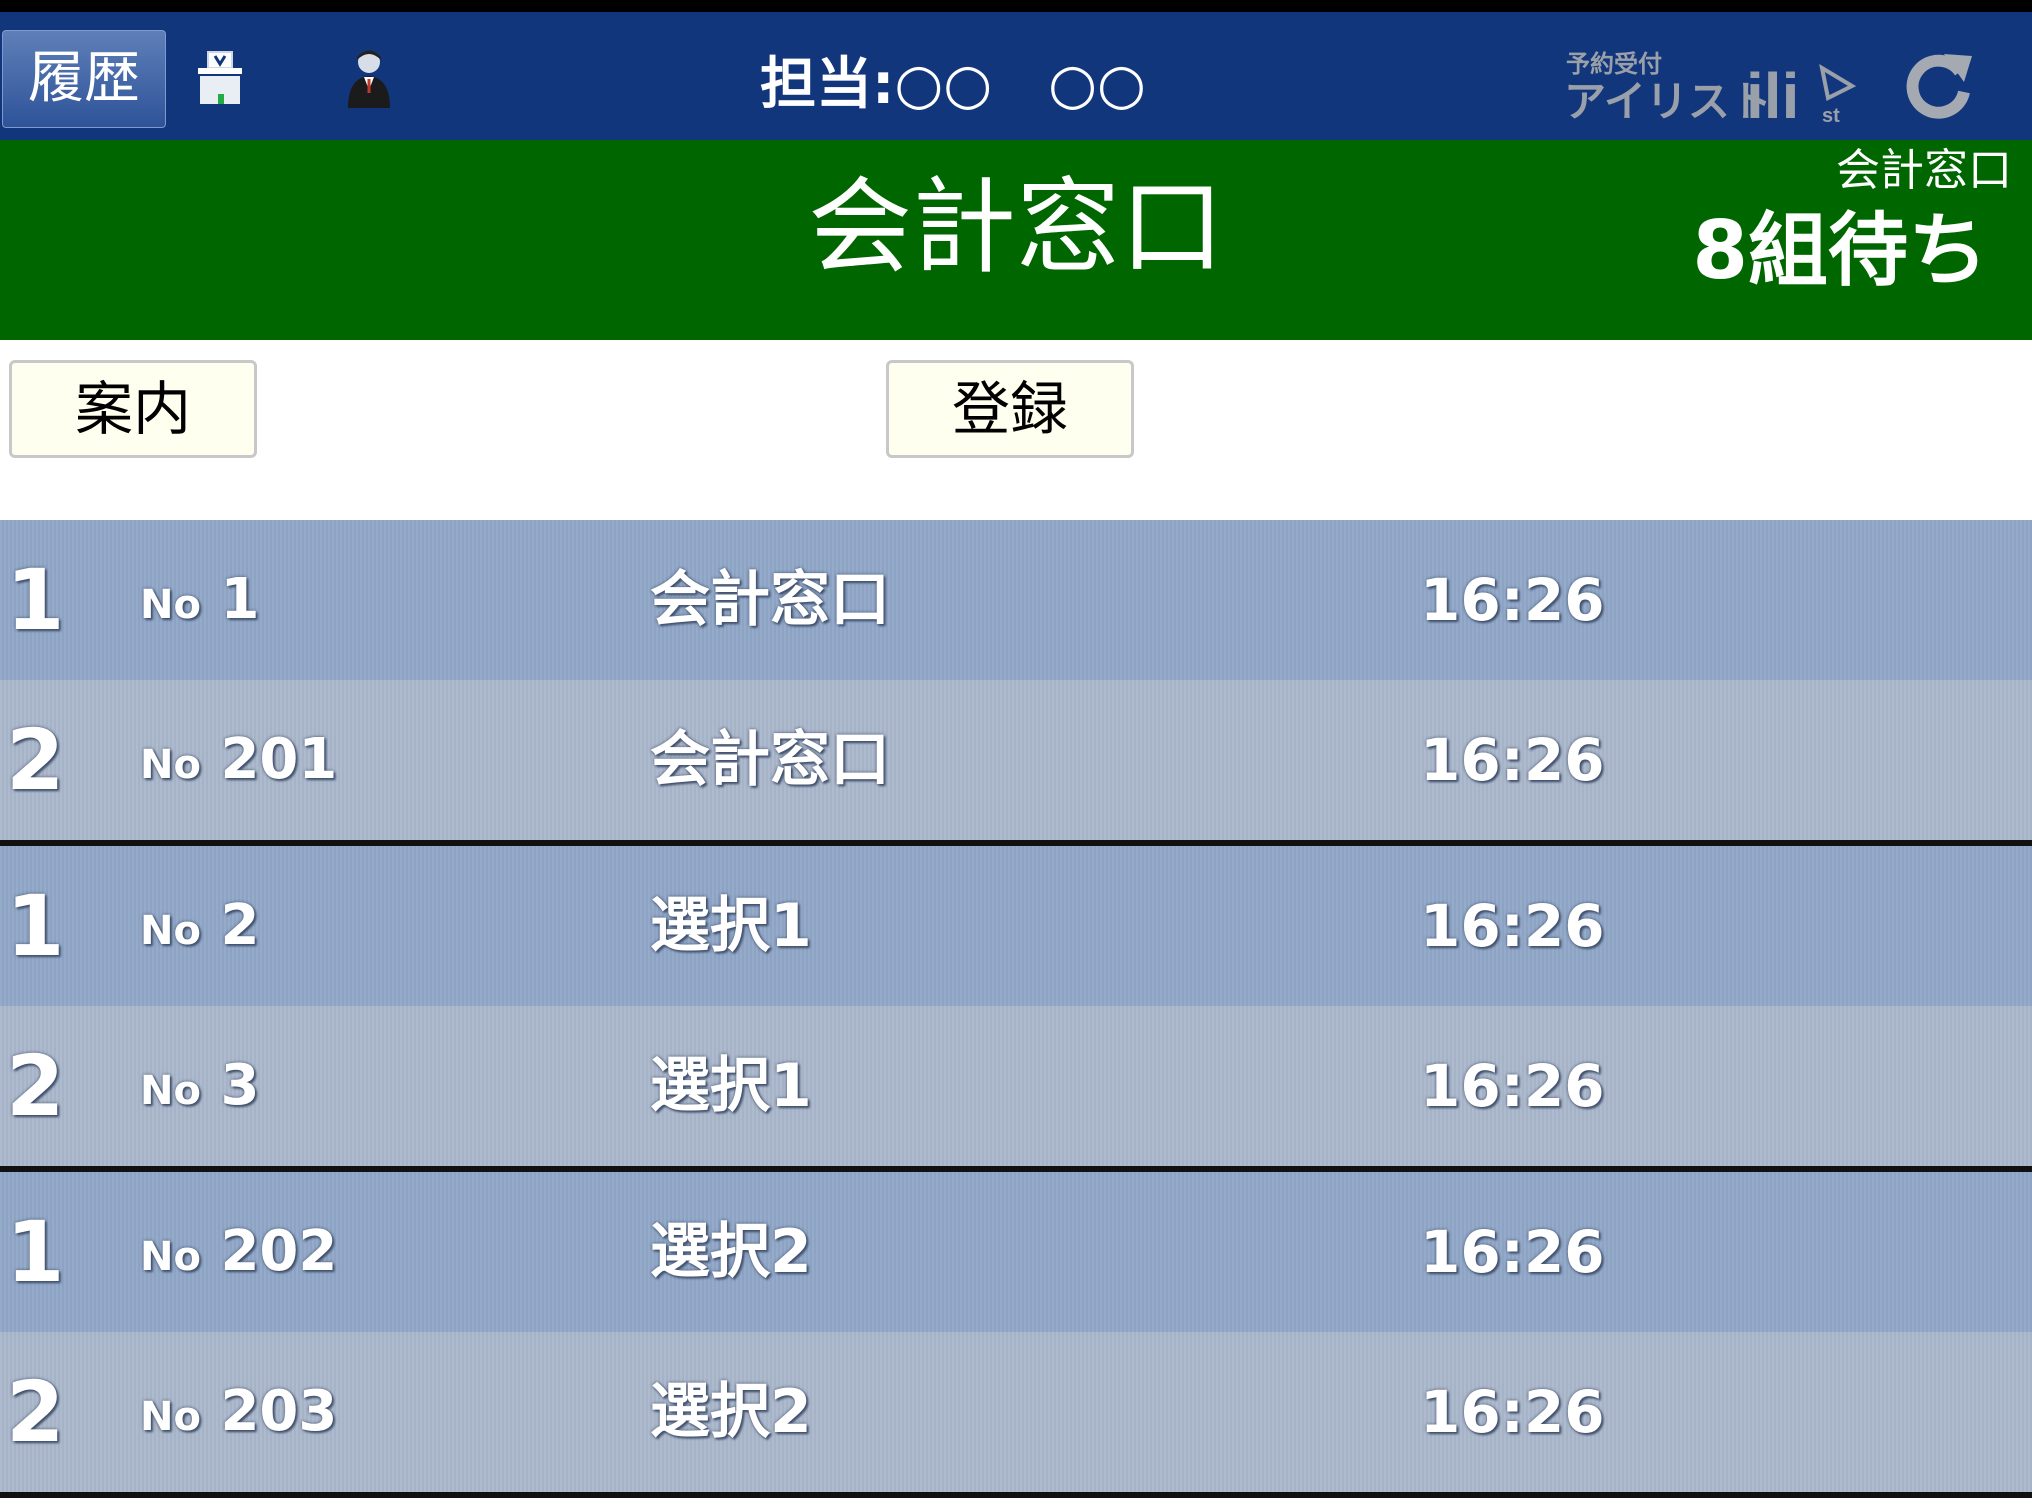 Image resolution: width=2032 pixels, height=1505 pixels. I want to click on top-bar: 履歴 担当:○○ ○○ 予約受付 アイリスト ili st, so click(1016, 76).